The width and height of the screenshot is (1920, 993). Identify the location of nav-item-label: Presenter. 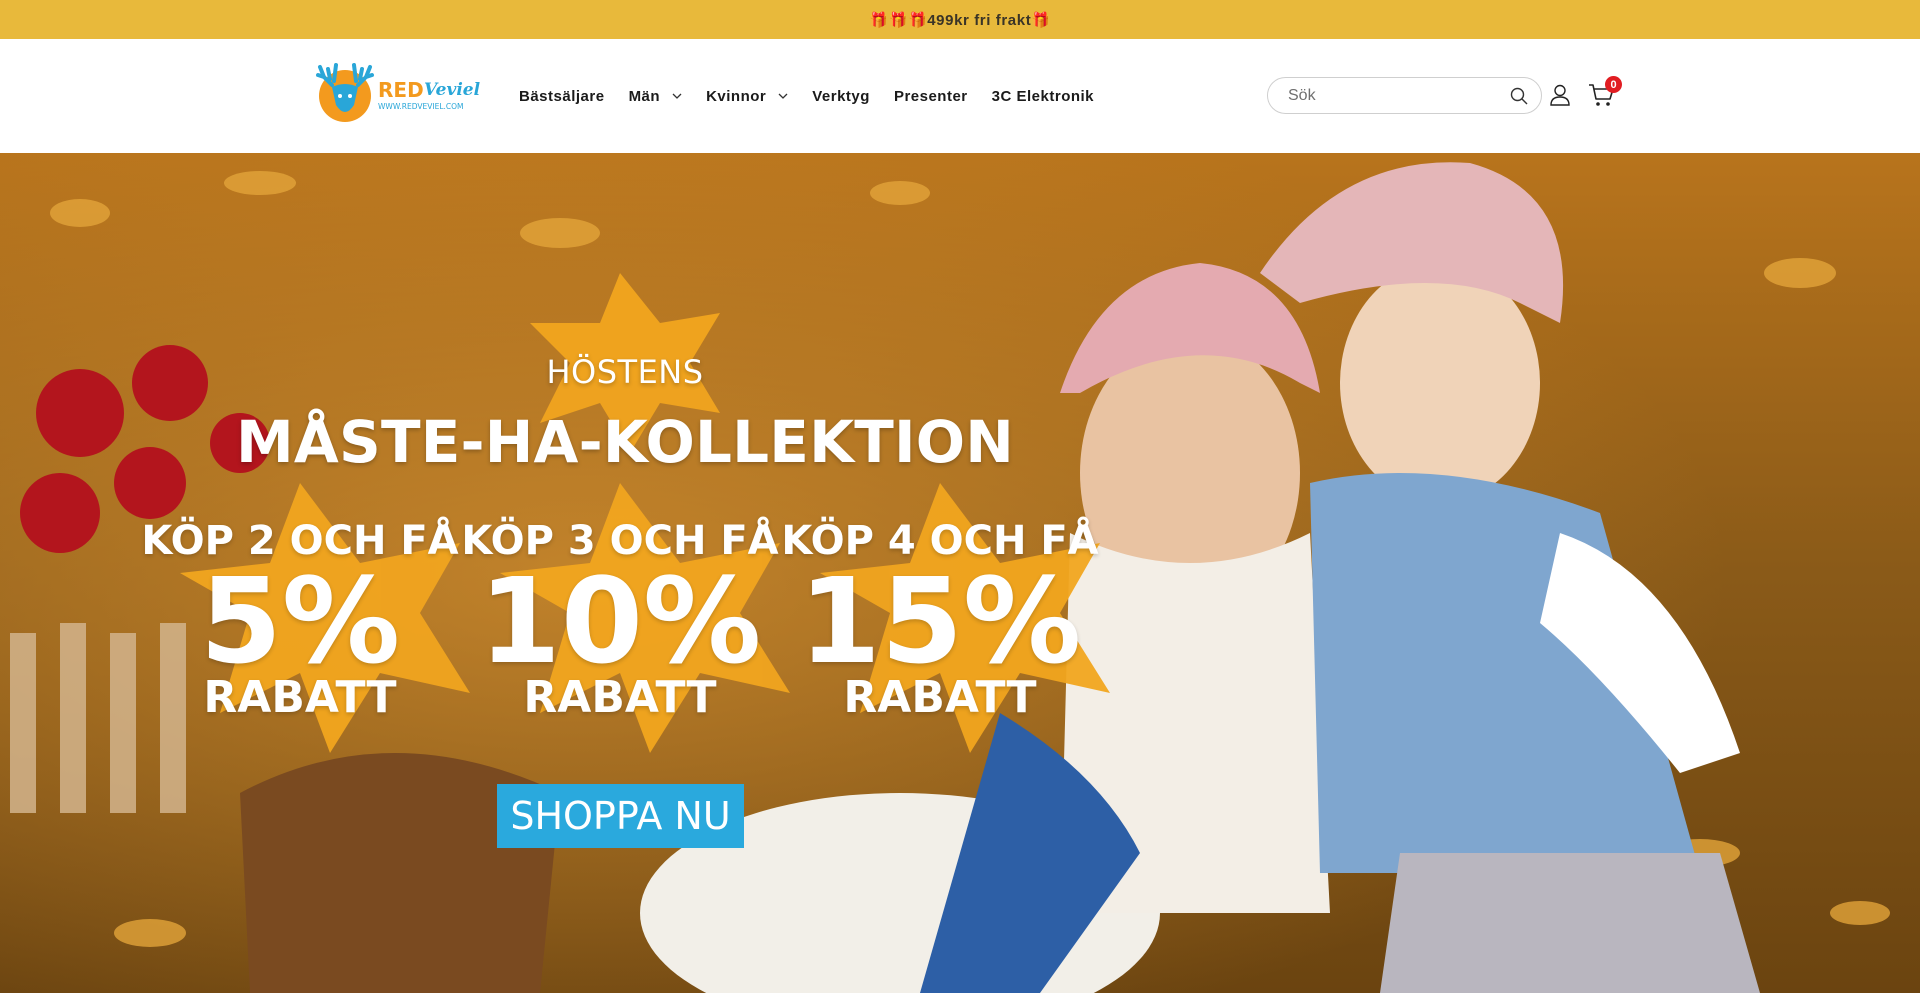
(930, 96).